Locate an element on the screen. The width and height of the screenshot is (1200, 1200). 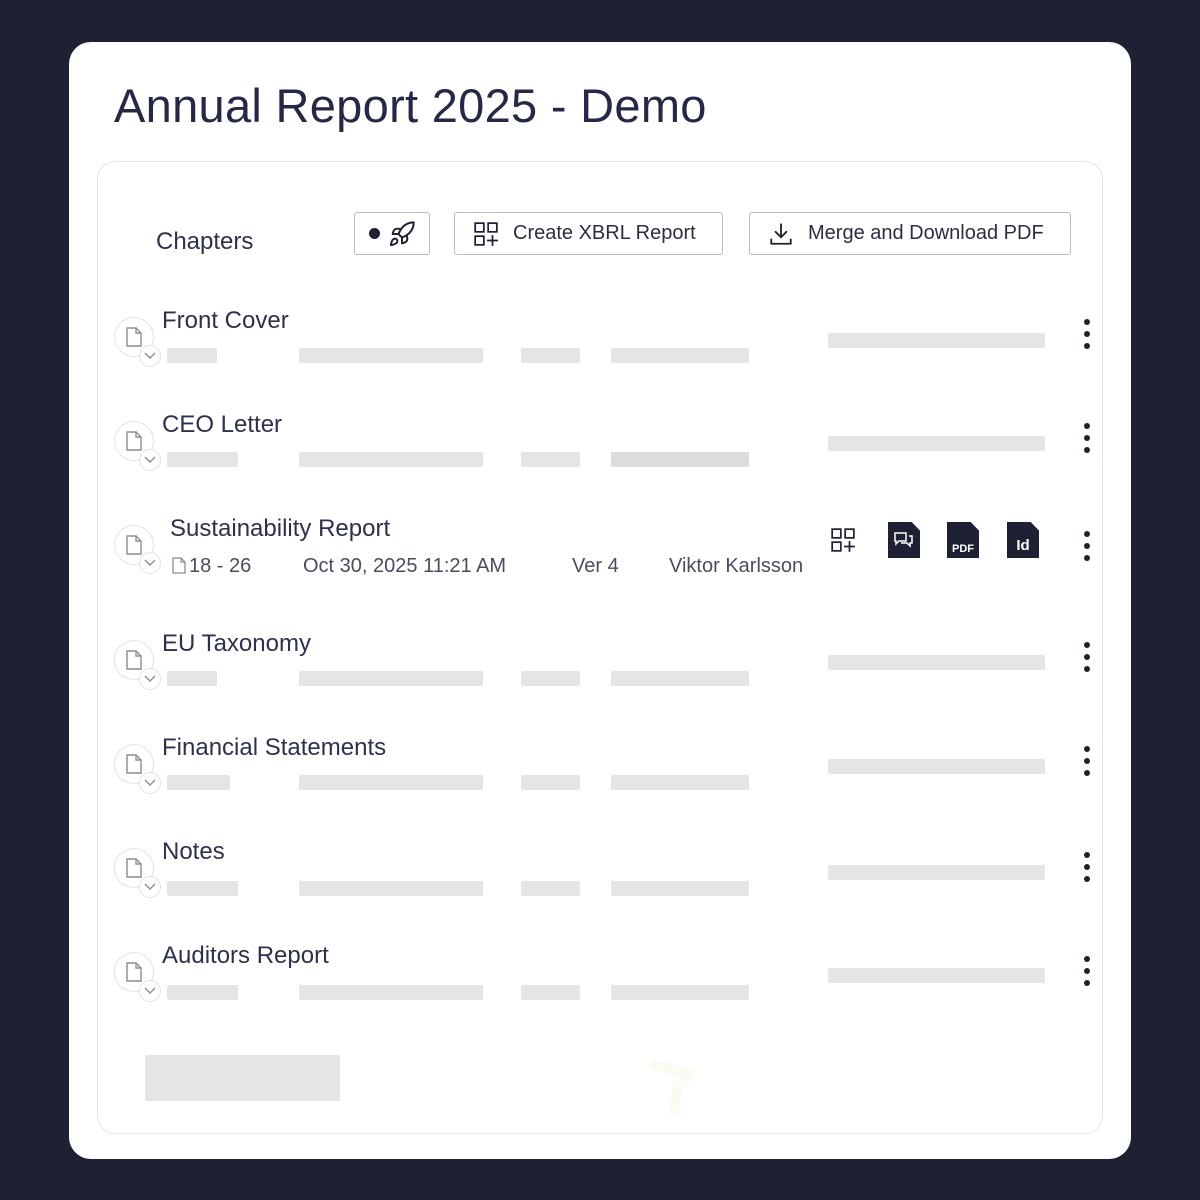
chapter-title: EU Taxonomy is located at coordinates (236, 643).